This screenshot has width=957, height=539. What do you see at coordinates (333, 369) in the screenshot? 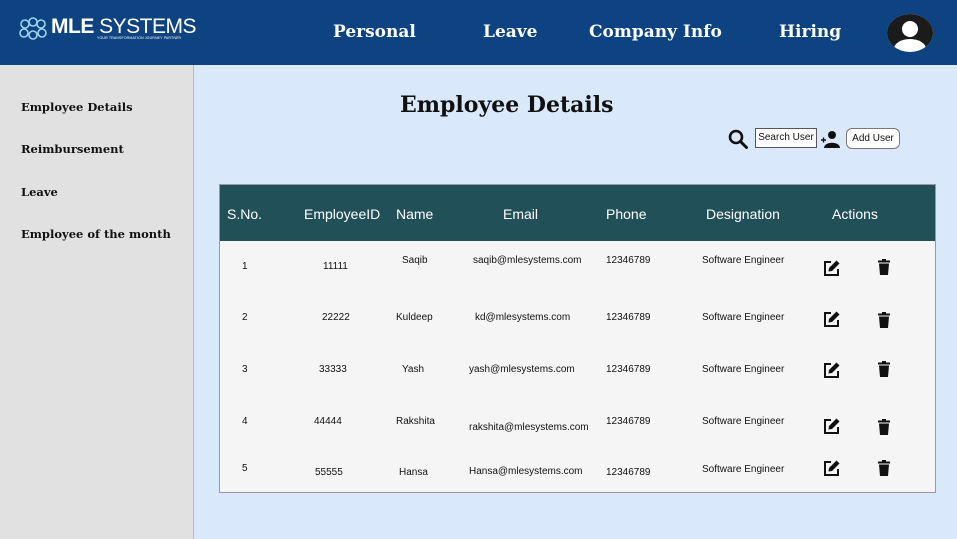
I see `cell-employee-id: 33333` at bounding box center [333, 369].